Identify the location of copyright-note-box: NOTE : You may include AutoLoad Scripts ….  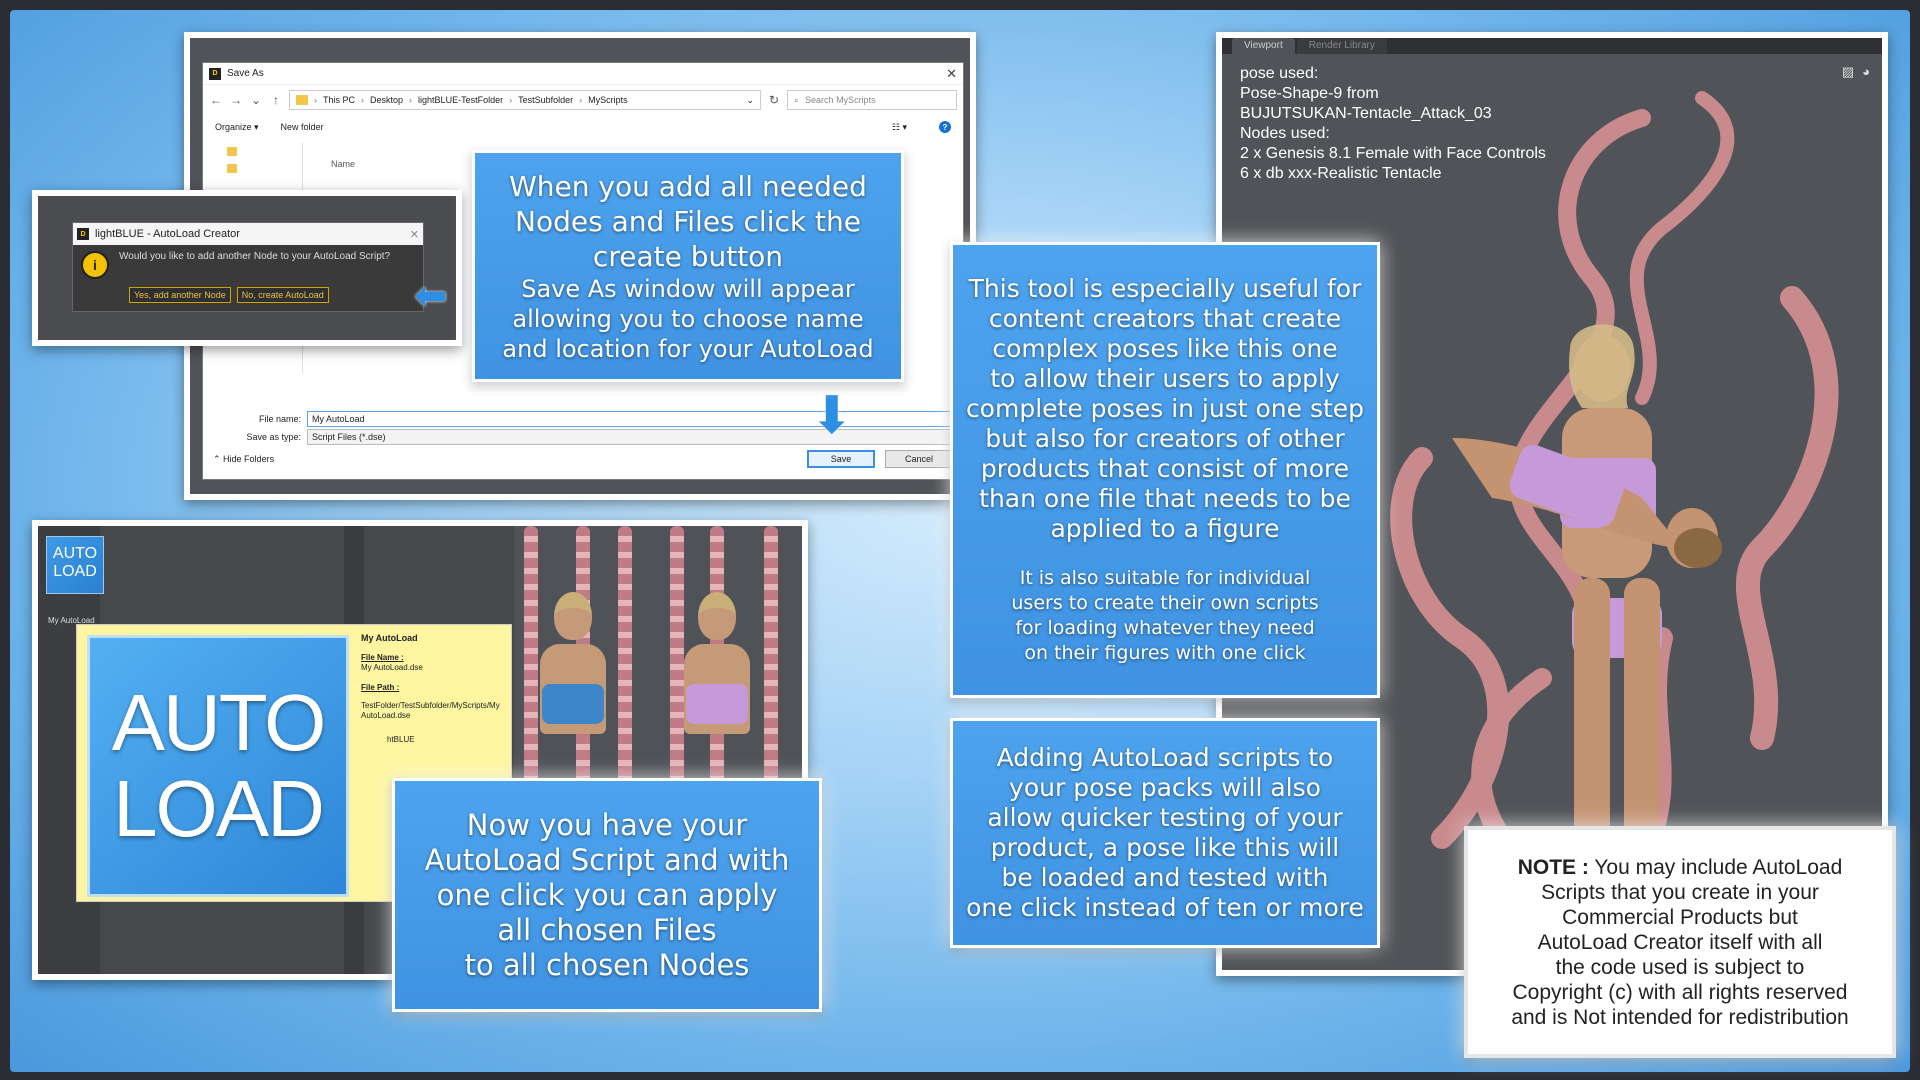
(1680, 942).